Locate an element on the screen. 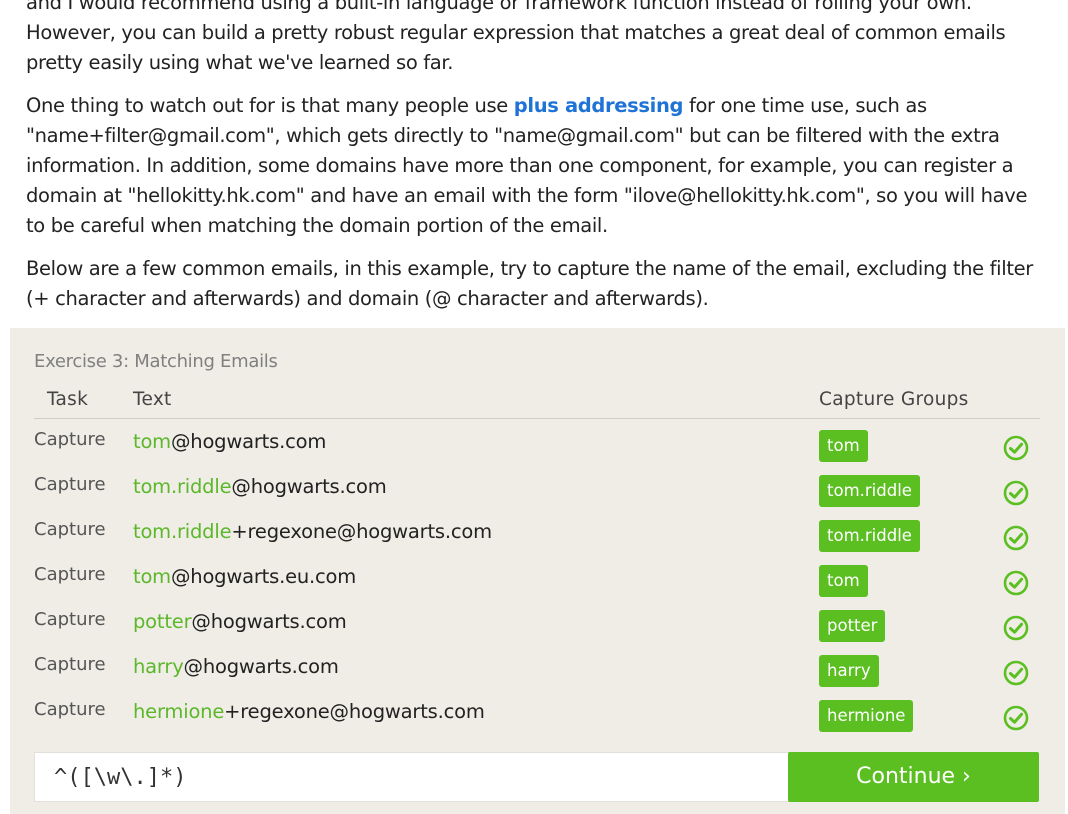 This screenshot has width=1068, height=814. test-string: tom.riddle+regexone@hogwarts.com is located at coordinates (312, 531).